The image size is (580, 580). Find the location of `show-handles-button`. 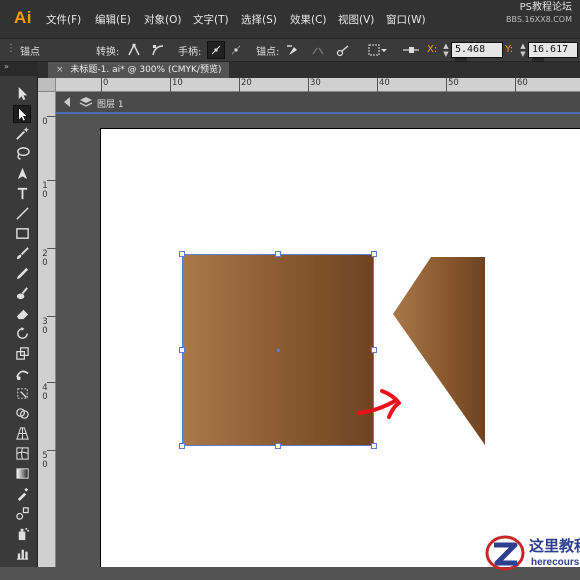

show-handles-button is located at coordinates (216, 50).